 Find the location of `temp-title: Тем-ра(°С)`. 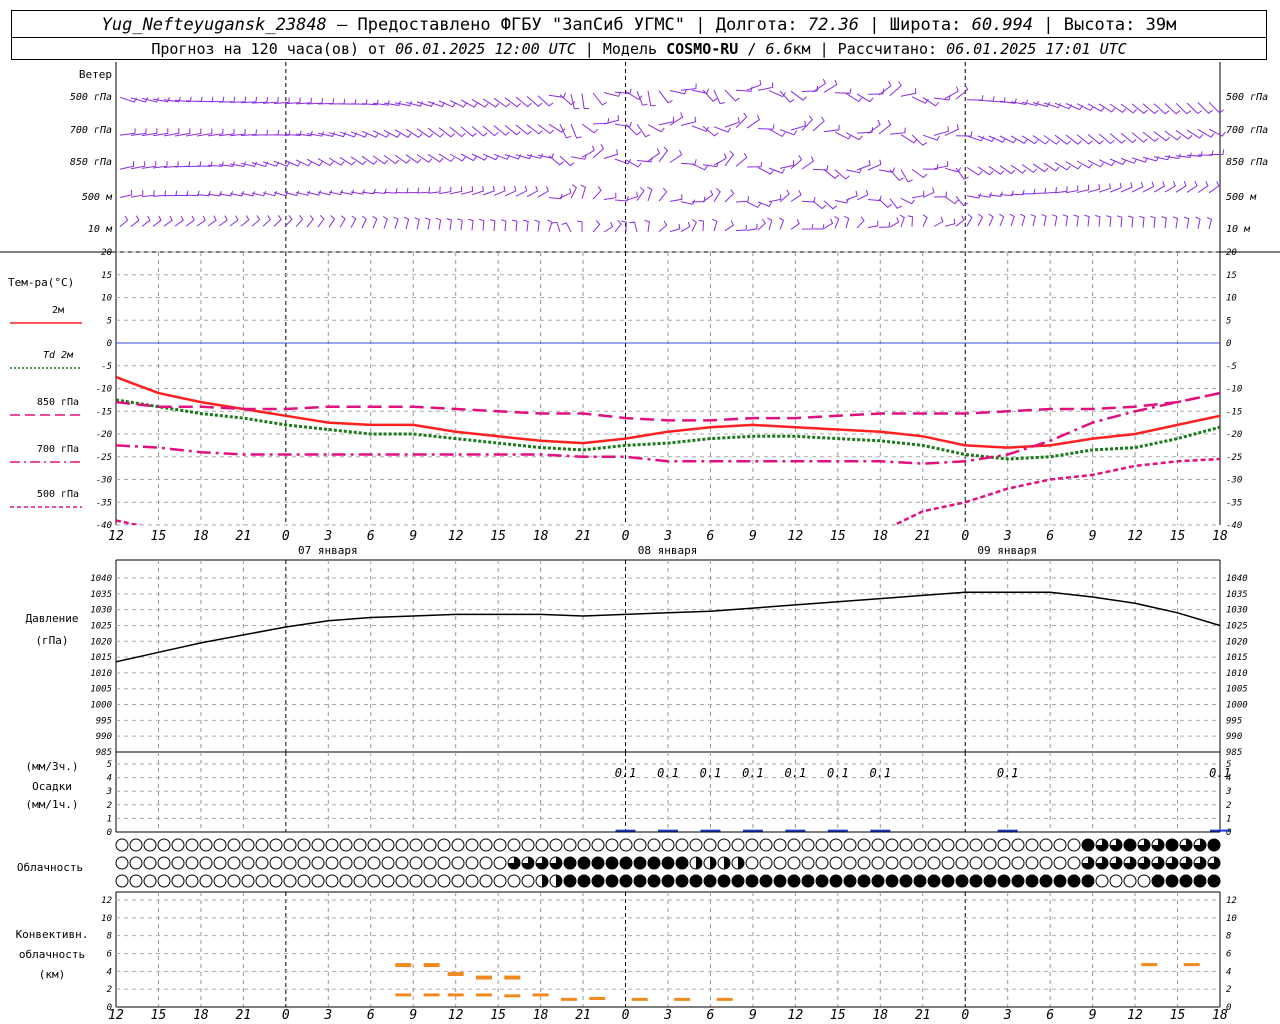

temp-title: Тем-ра(°С) is located at coordinates (41, 282).